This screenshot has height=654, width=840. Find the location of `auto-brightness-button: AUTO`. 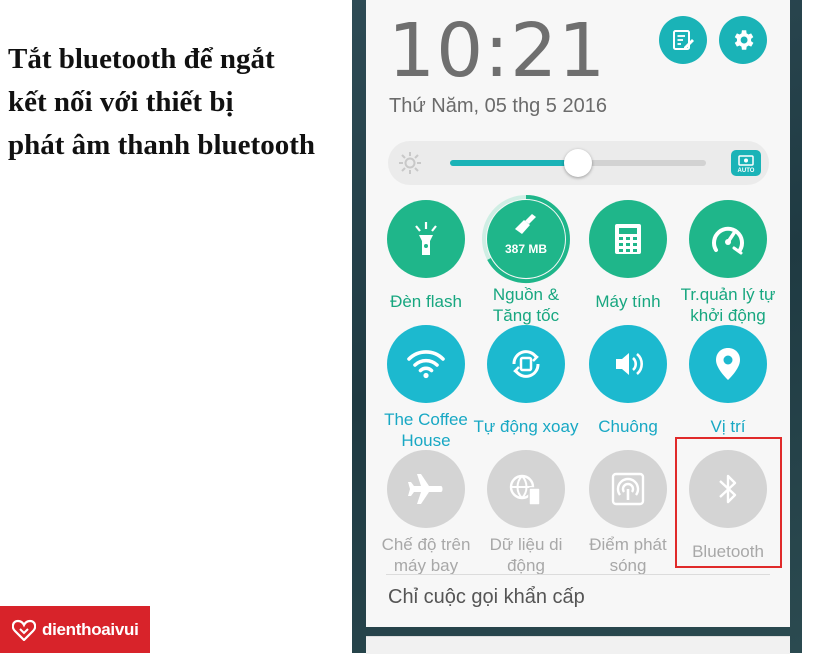

auto-brightness-button: AUTO is located at coordinates (746, 163).